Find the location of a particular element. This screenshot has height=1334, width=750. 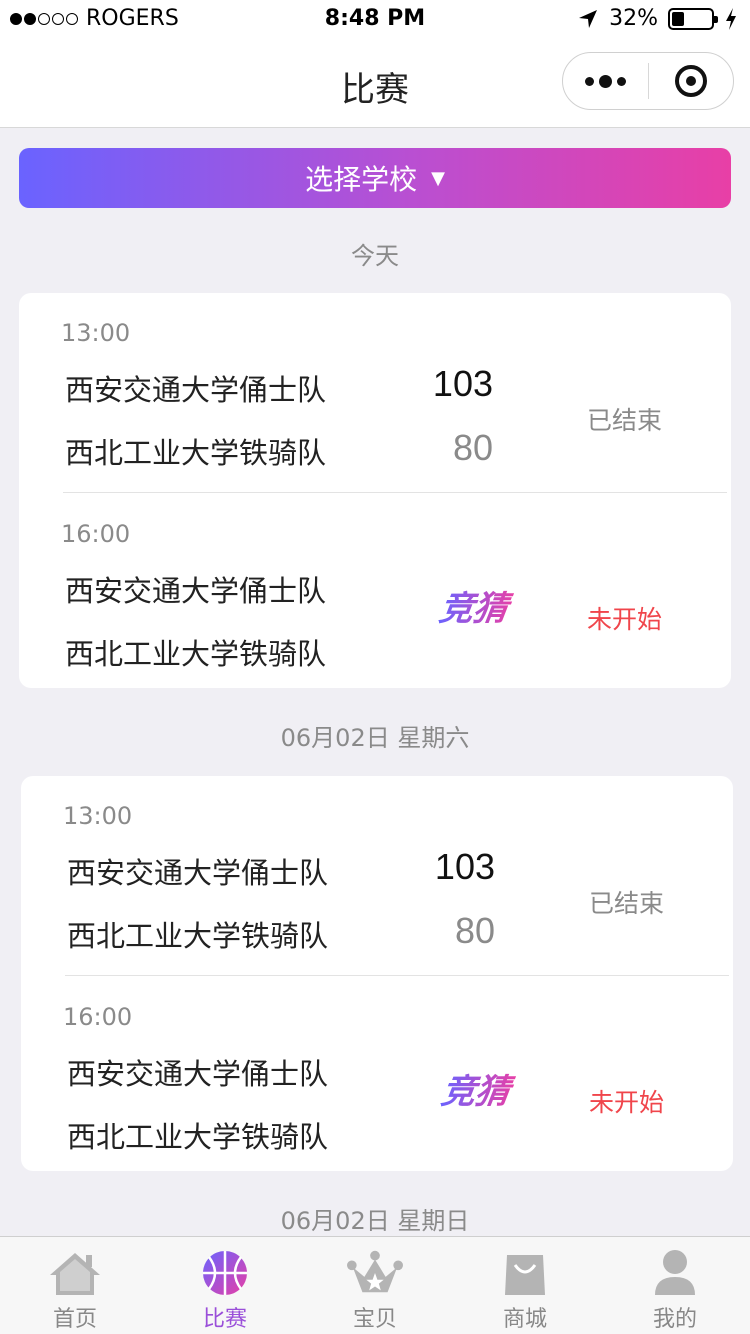

battery-percent: 32% is located at coordinates (633, 18).